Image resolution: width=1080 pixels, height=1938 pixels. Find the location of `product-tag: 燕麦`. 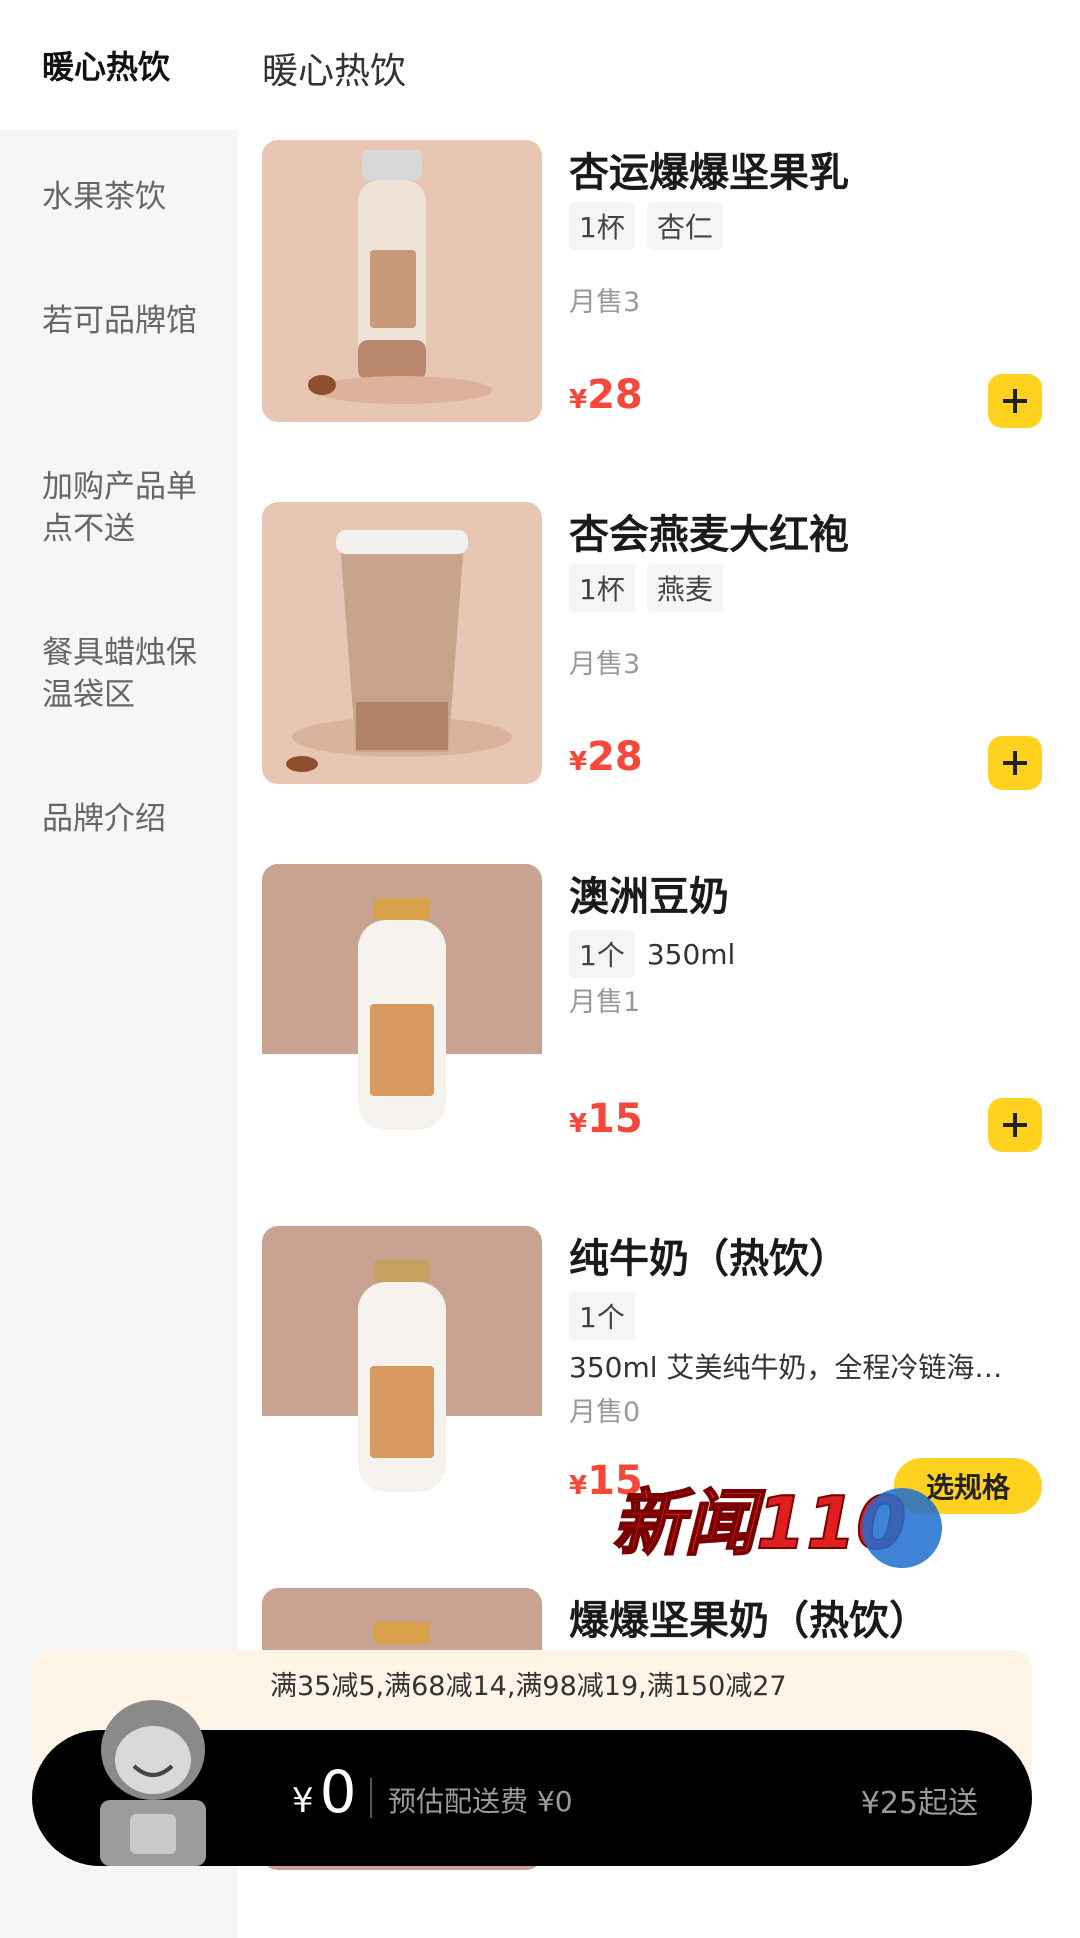

product-tag: 燕麦 is located at coordinates (684, 588).